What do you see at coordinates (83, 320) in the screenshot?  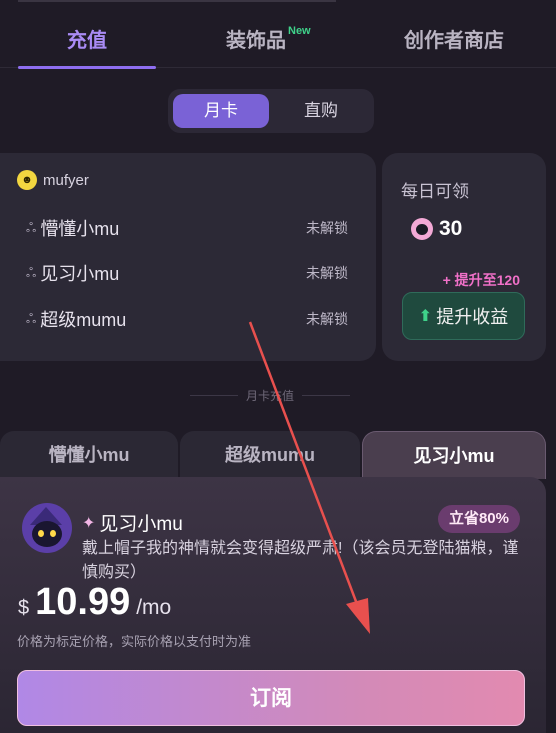 I see `tier-name: 超级mumu` at bounding box center [83, 320].